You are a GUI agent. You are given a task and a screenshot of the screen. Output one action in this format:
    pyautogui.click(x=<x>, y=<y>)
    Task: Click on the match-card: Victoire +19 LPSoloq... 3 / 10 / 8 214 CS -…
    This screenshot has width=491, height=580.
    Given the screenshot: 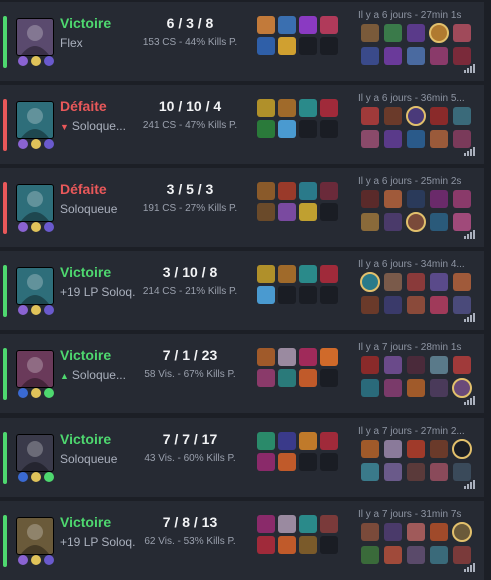 What is the action you would take?
    pyautogui.click(x=242, y=291)
    